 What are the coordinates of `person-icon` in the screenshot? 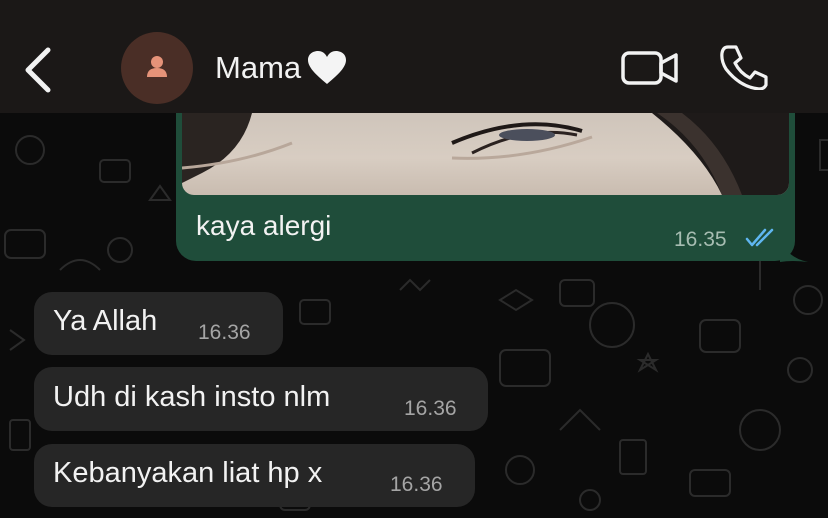 It's located at (157, 66).